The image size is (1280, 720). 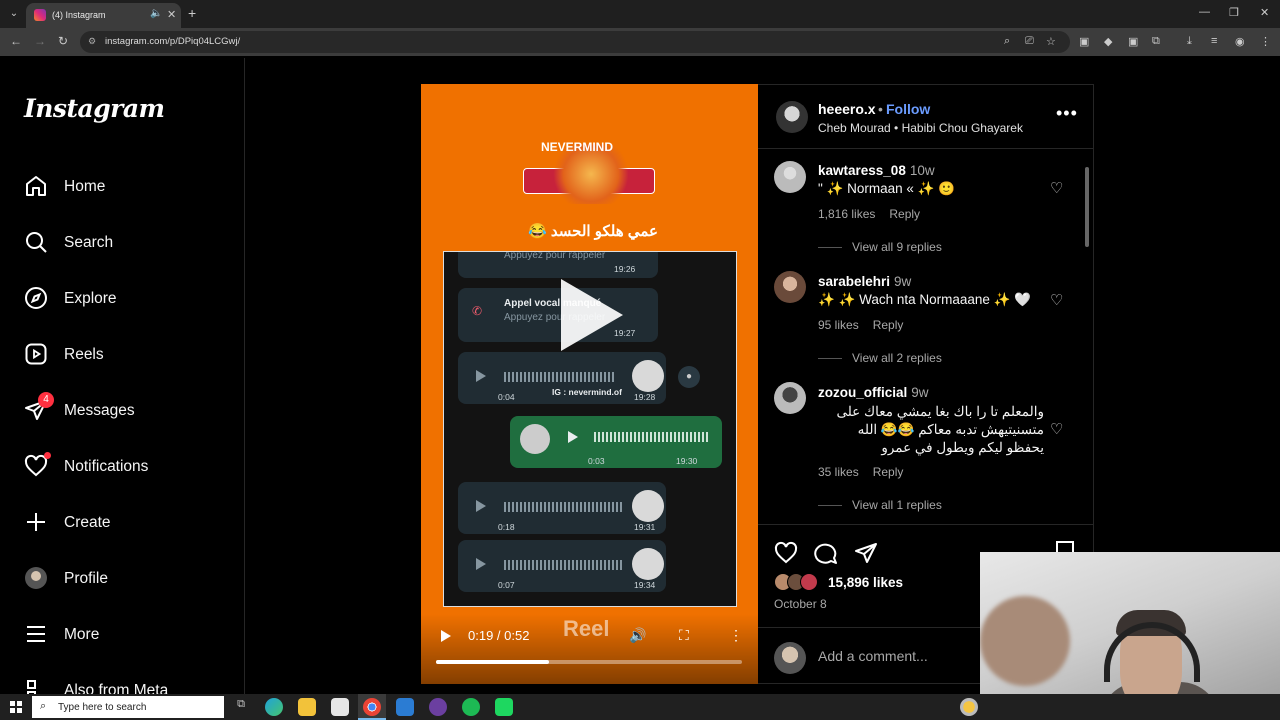 What do you see at coordinates (438, 707) in the screenshot?
I see `app-icon` at bounding box center [438, 707].